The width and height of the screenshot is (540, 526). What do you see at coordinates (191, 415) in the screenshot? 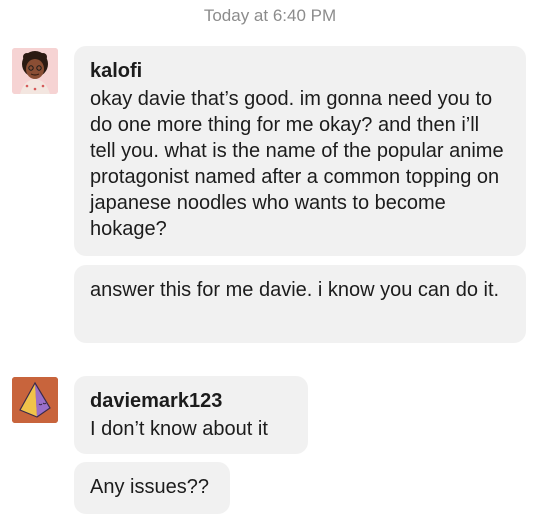
I see `message-bubble: daviemark123 I don’t know about it` at bounding box center [191, 415].